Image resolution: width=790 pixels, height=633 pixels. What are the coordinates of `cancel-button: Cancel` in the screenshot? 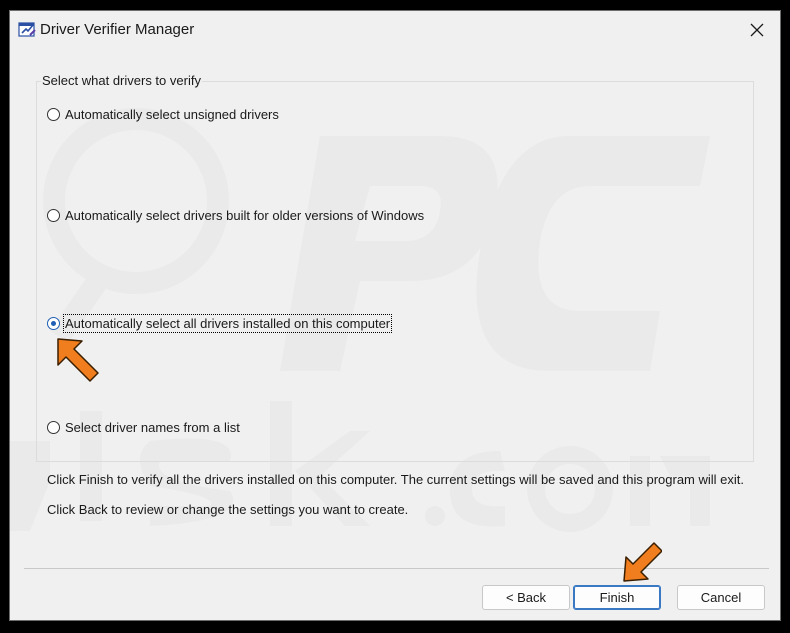 It's located at (721, 597).